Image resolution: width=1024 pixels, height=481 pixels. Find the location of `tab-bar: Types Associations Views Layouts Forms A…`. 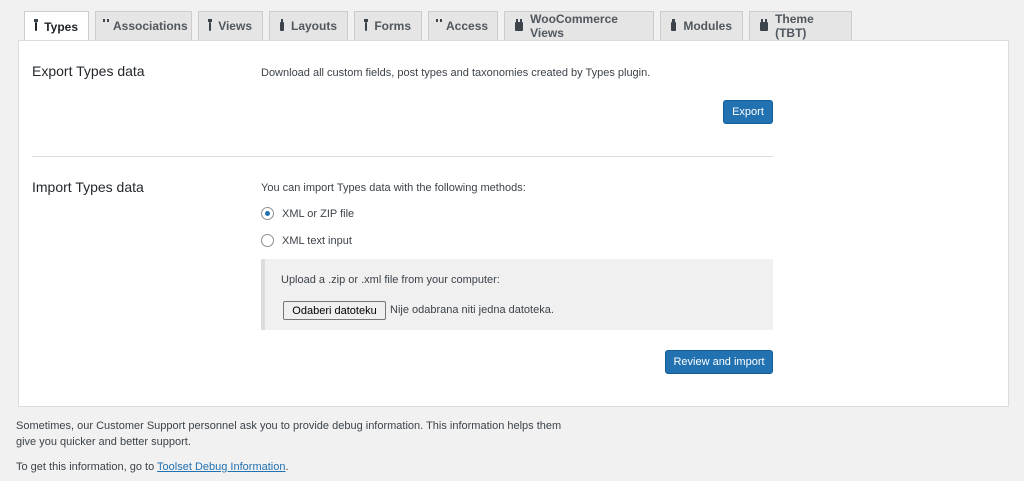

tab-bar: Types Associations Views Layouts Forms A… is located at coordinates (441, 26).